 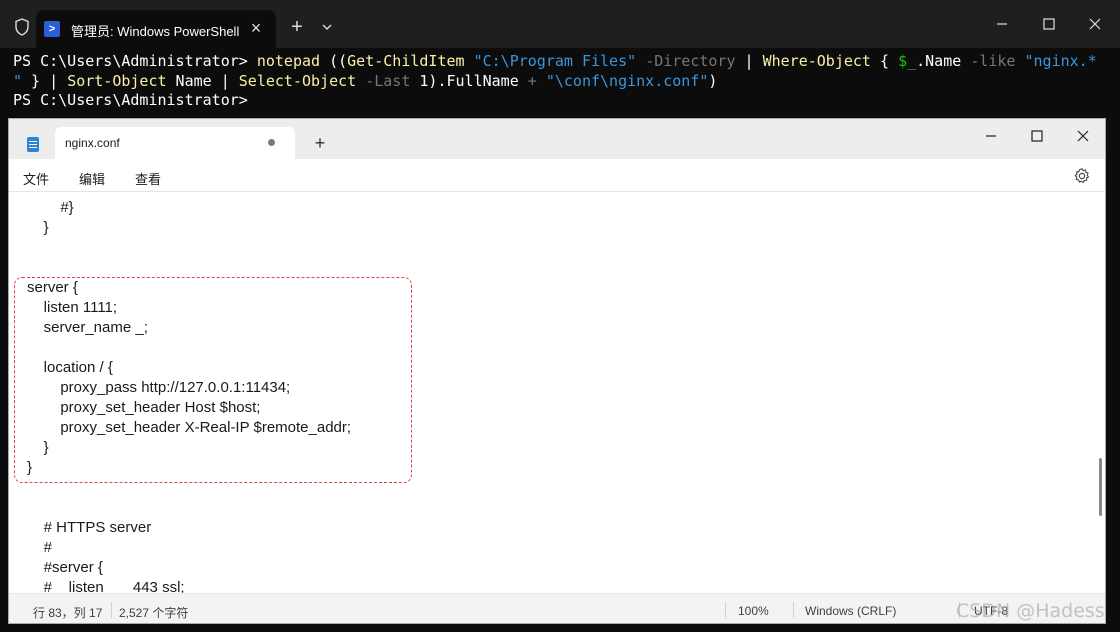 What do you see at coordinates (1082, 176) in the screenshot?
I see `settings-gear-icon` at bounding box center [1082, 176].